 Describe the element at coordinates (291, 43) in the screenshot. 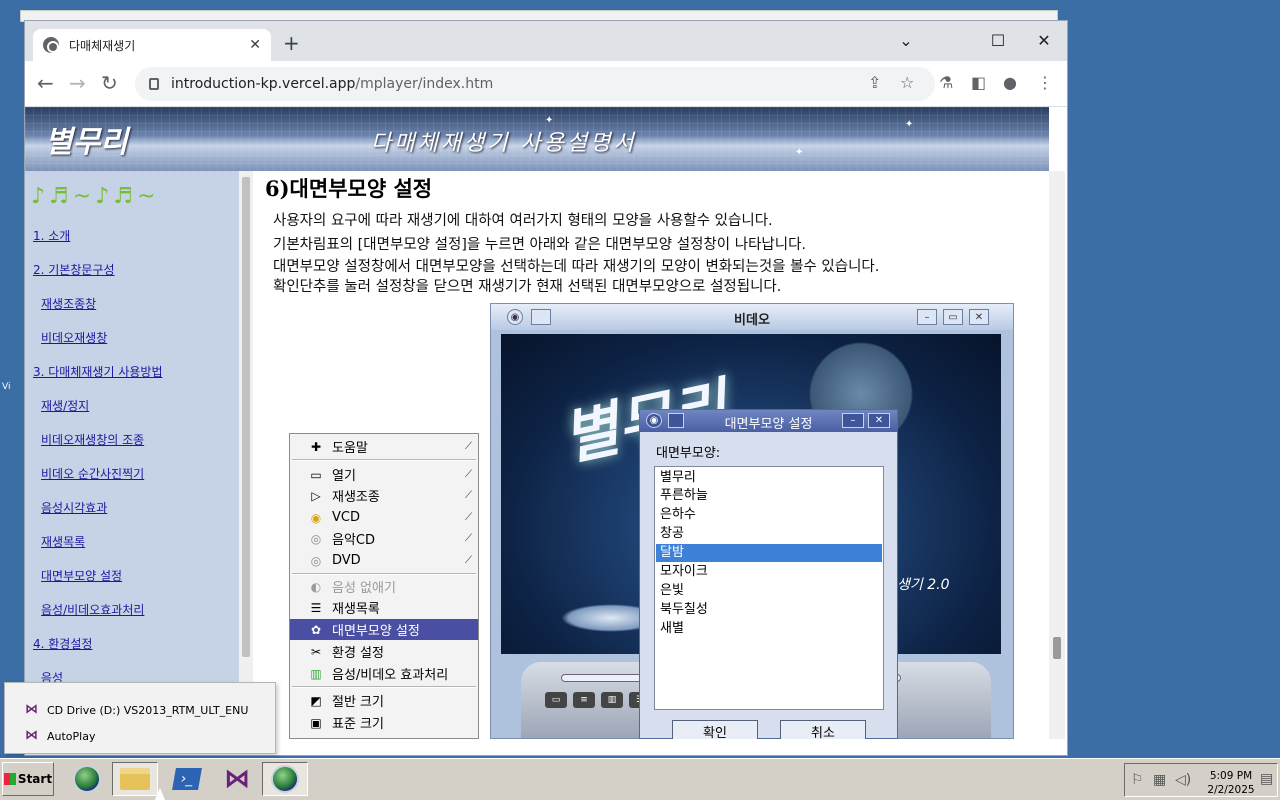

I see `new-tab-button: +` at that location.